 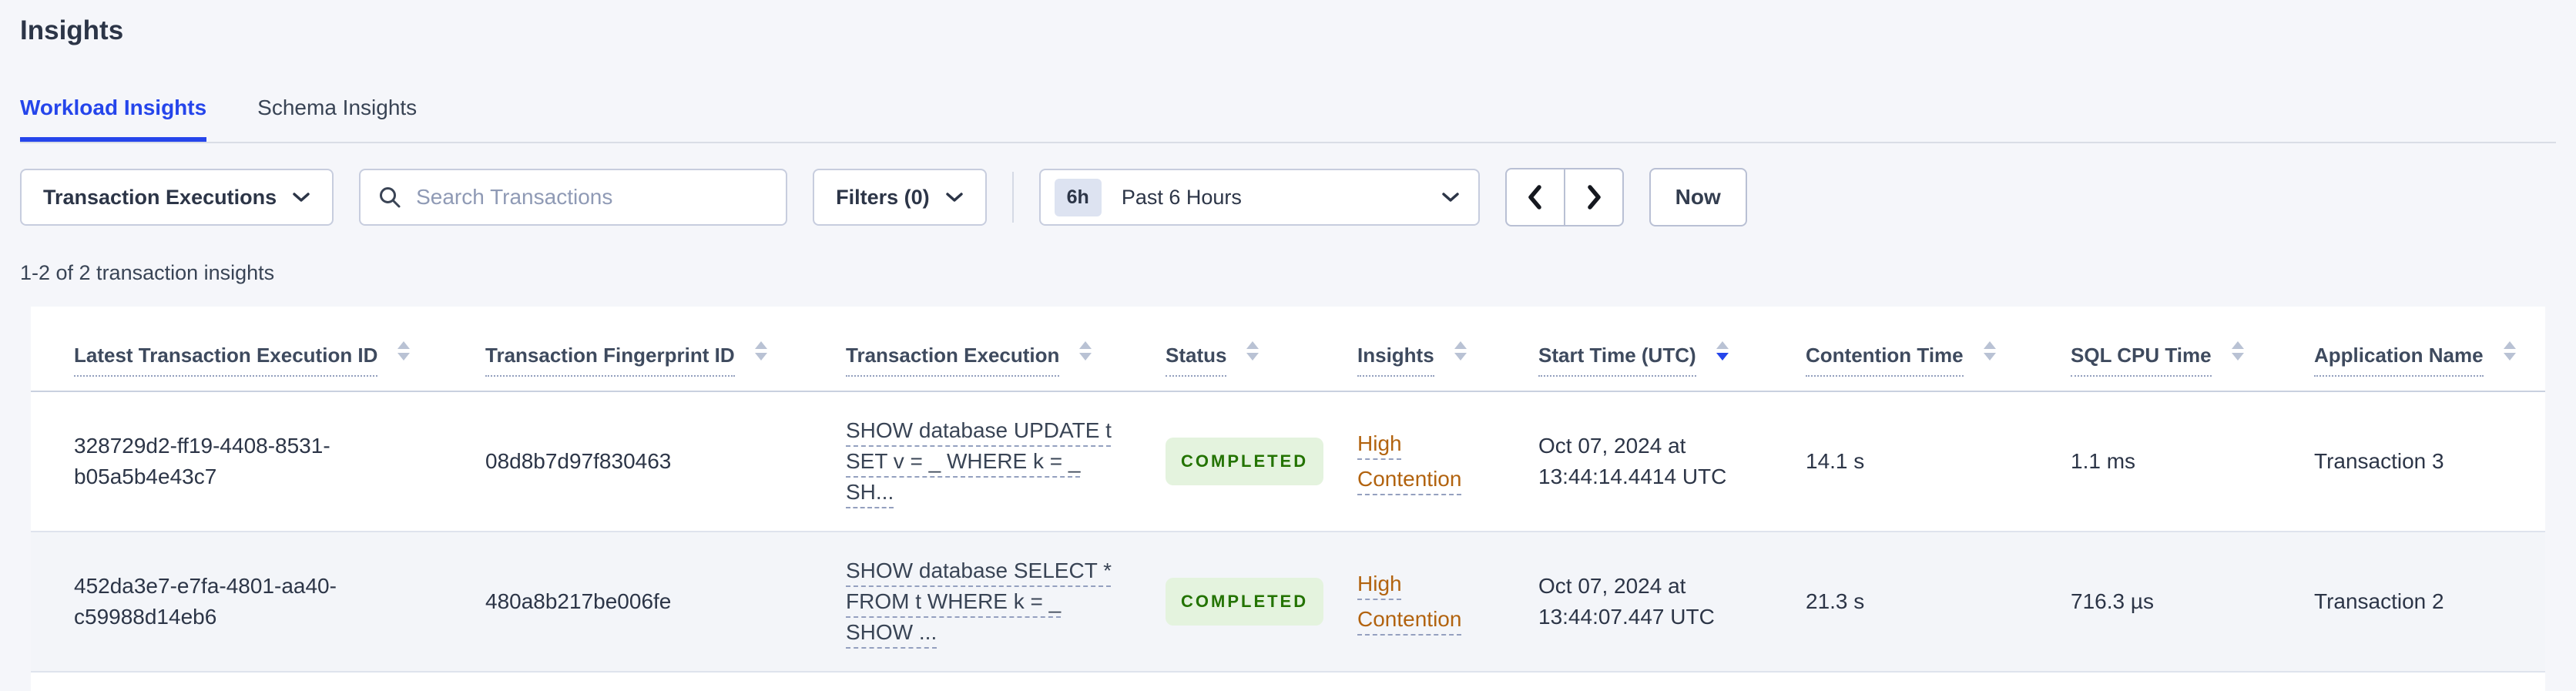 What do you see at coordinates (1641, 461) in the screenshot?
I see `cell-start-time: Oct 07, 2024 at 13:44:14.4414 UTC` at bounding box center [1641, 461].